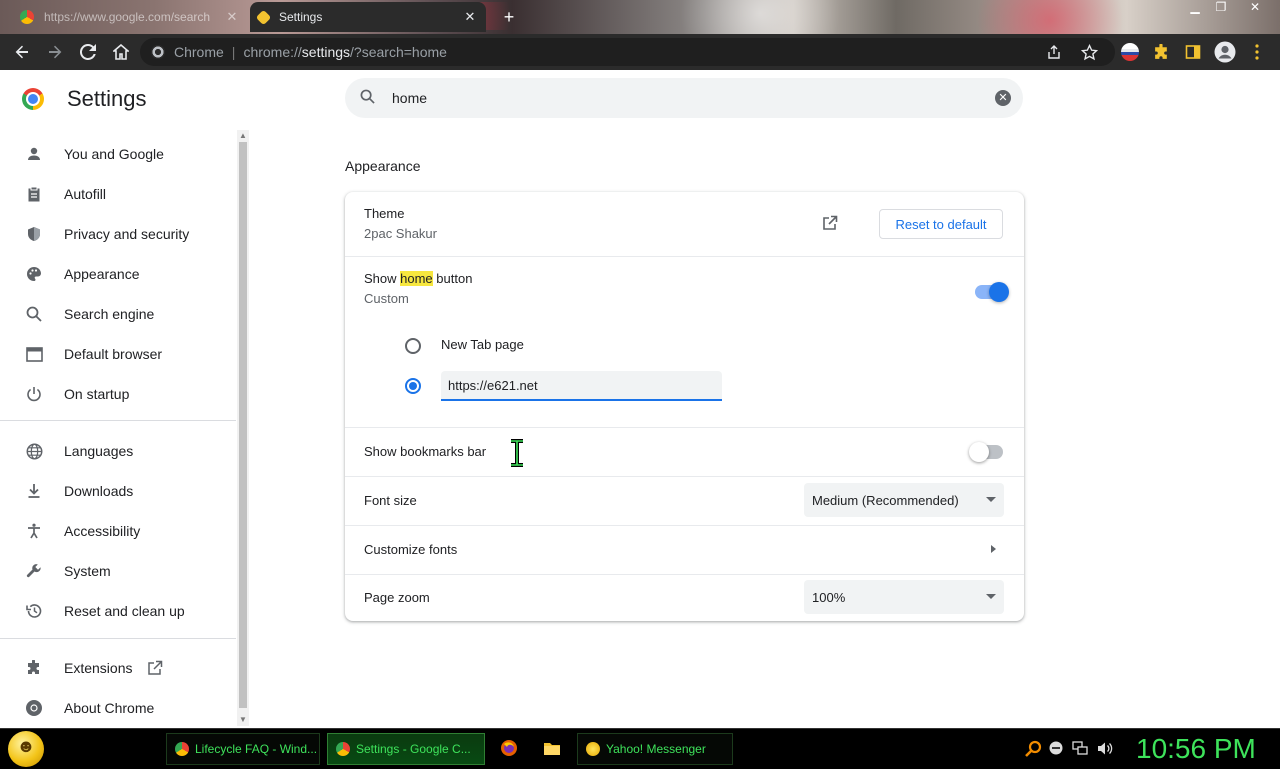 This screenshot has width=1280, height=769. I want to click on reset-theme-button: Reset to default, so click(941, 224).